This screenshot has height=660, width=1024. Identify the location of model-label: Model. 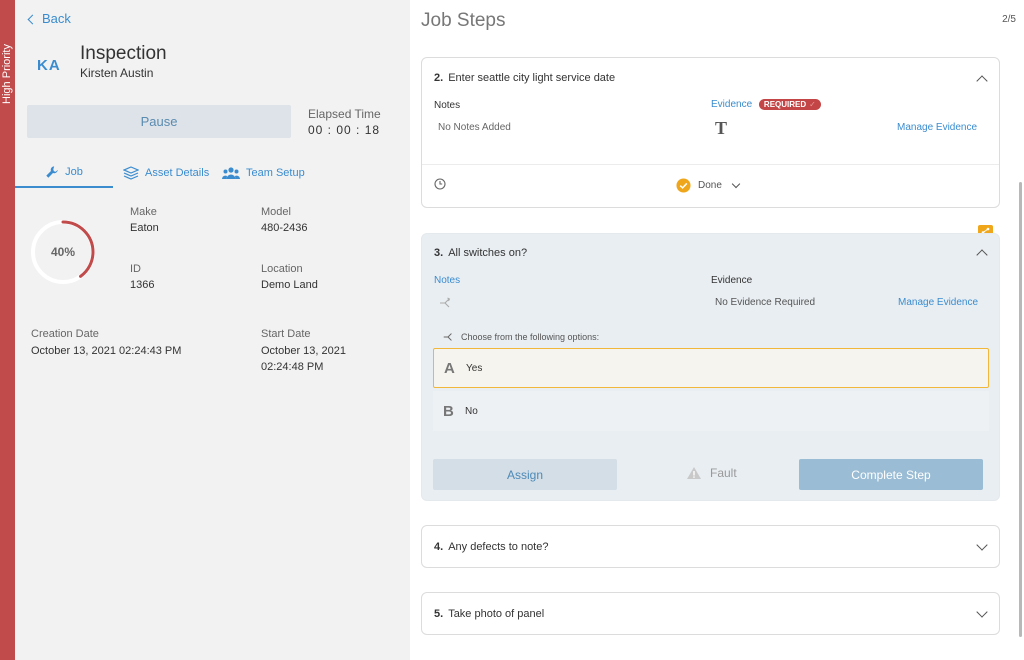
(276, 212).